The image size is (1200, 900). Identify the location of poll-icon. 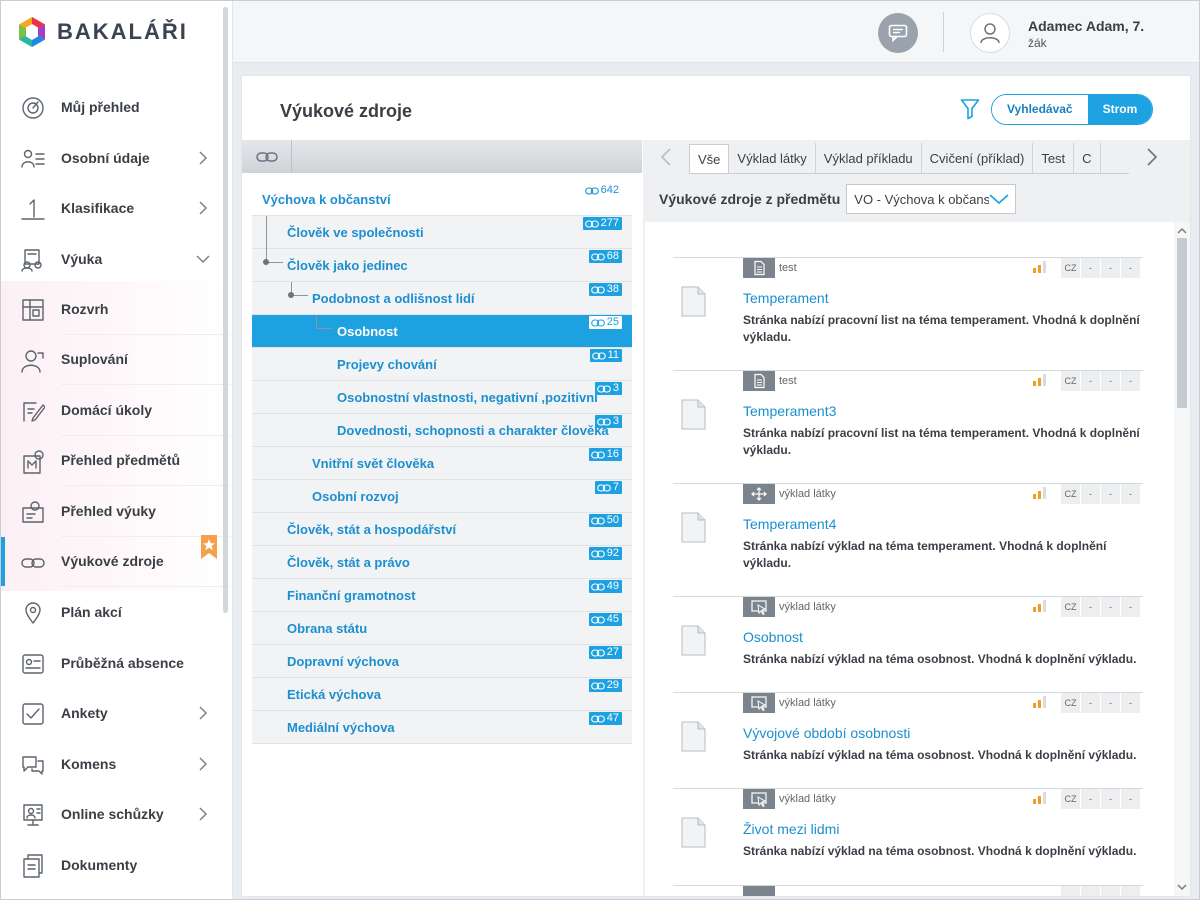
(33, 714).